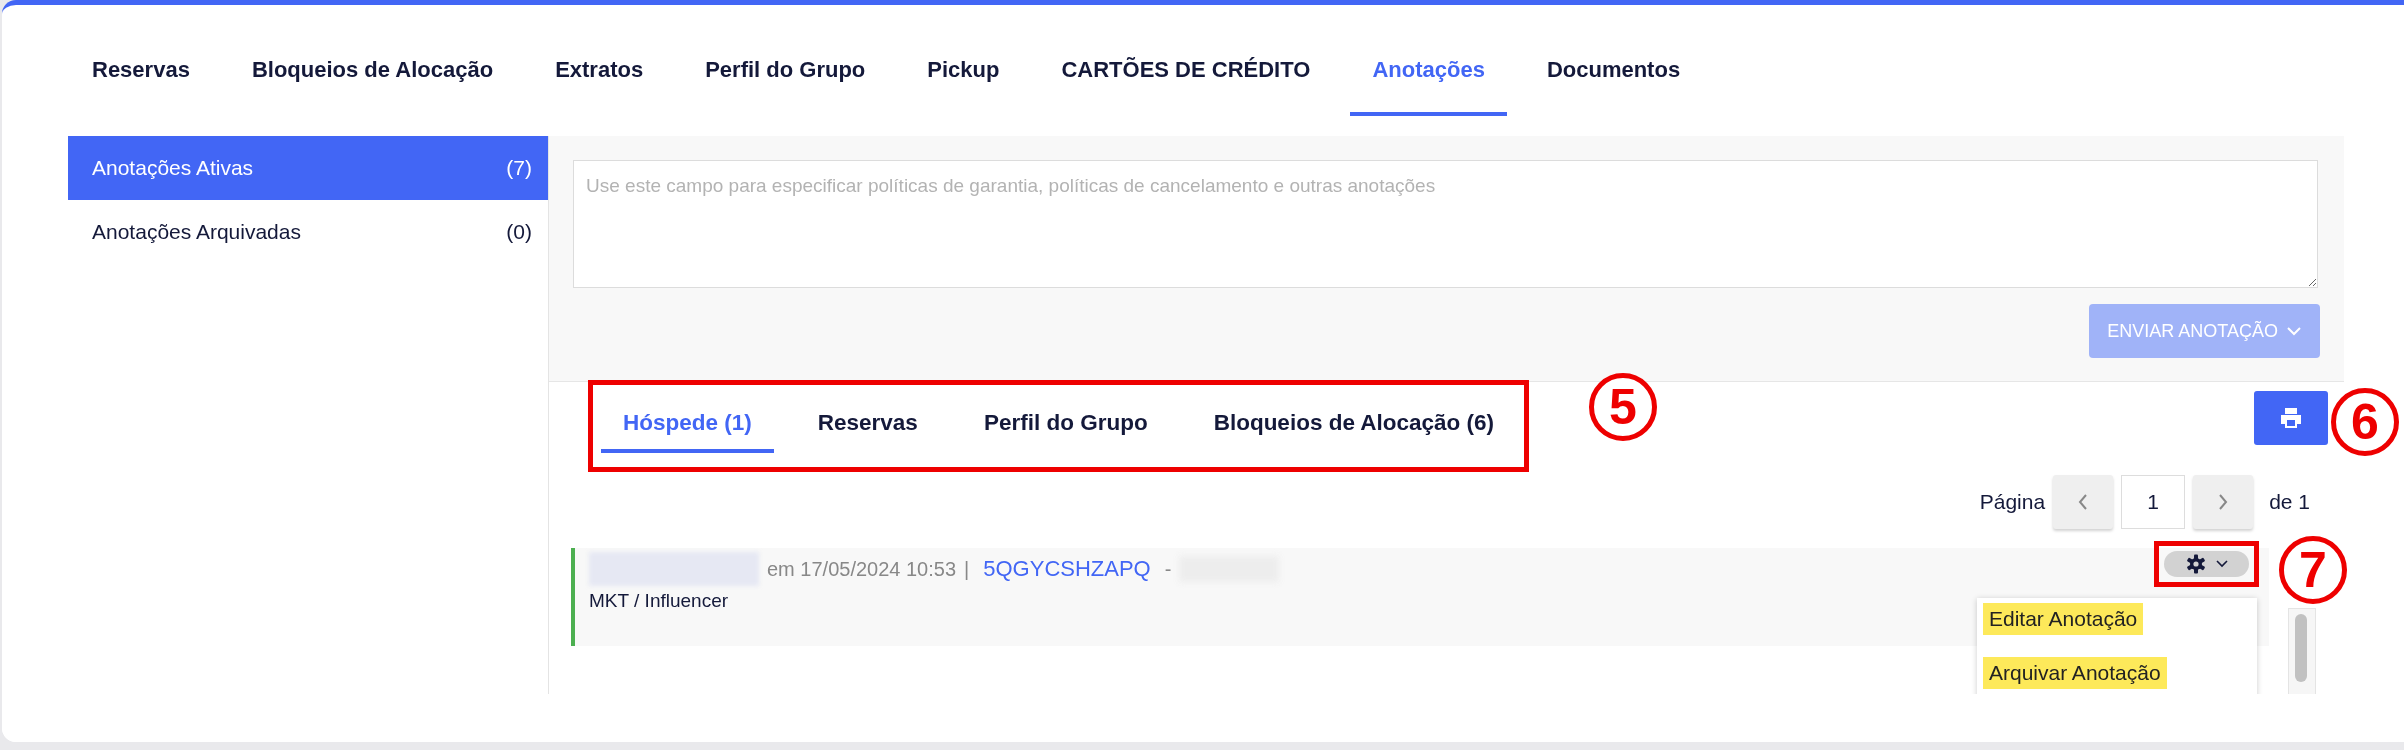 This screenshot has width=2404, height=750. What do you see at coordinates (308, 232) in the screenshot?
I see `sidebar-item: Anotações Arquivadas (0)` at bounding box center [308, 232].